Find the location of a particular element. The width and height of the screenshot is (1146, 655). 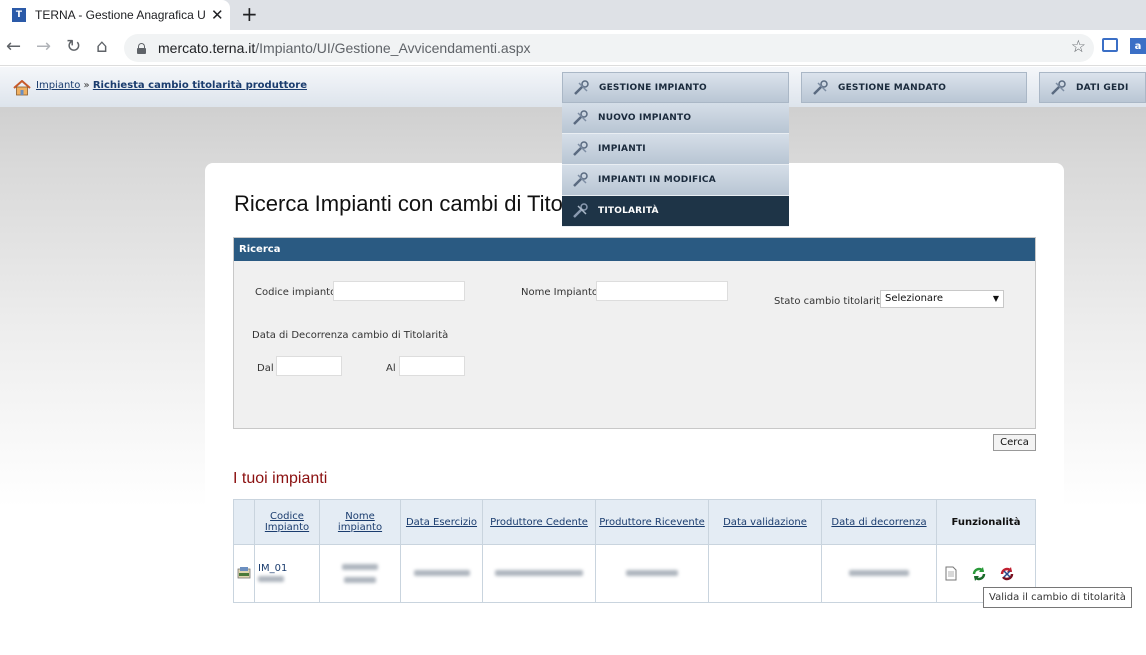

header-icon-column is located at coordinates (244, 522).